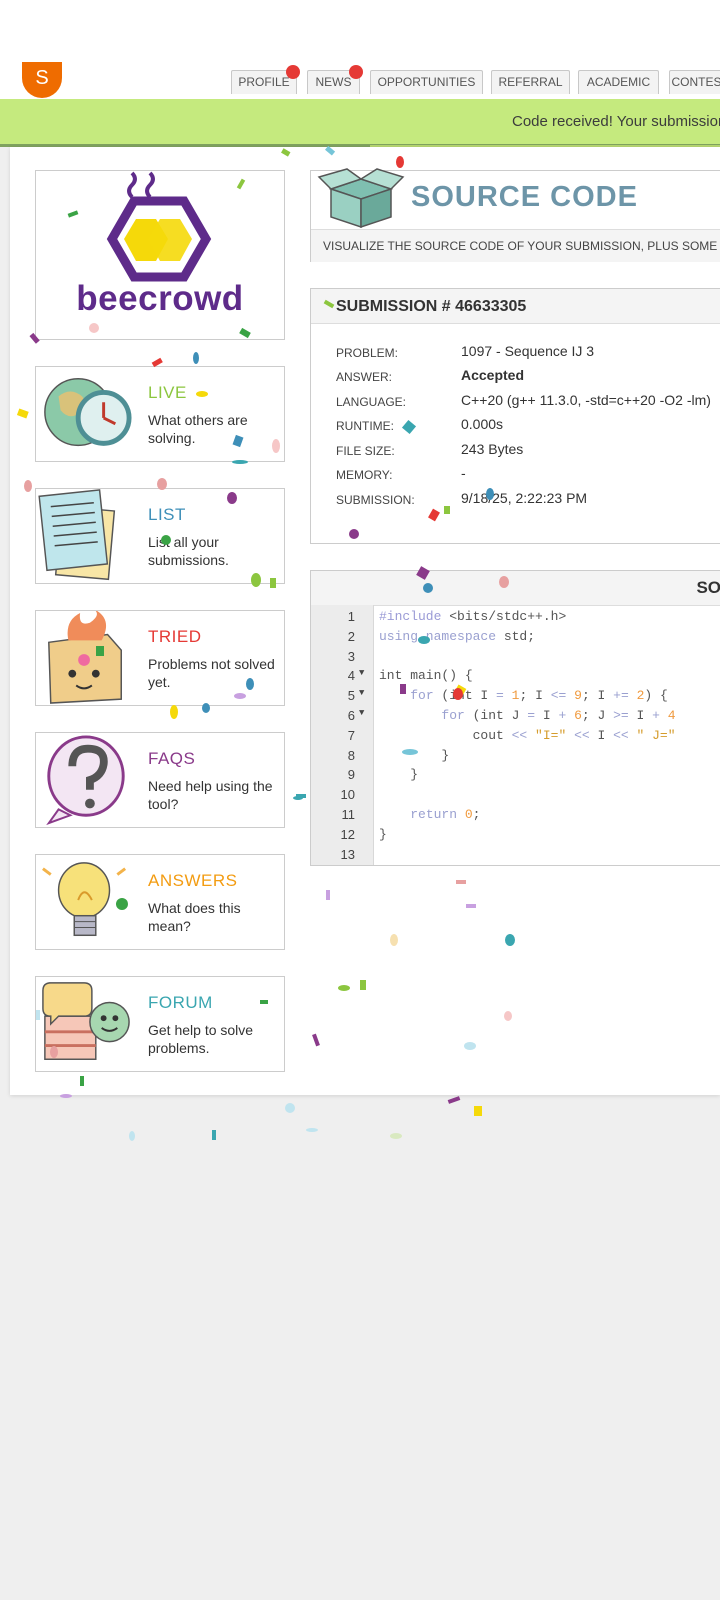 This screenshot has height=1600, width=720. What do you see at coordinates (528, 379) in the screenshot?
I see `submission-row-answer: ANSWER: Accepted` at bounding box center [528, 379].